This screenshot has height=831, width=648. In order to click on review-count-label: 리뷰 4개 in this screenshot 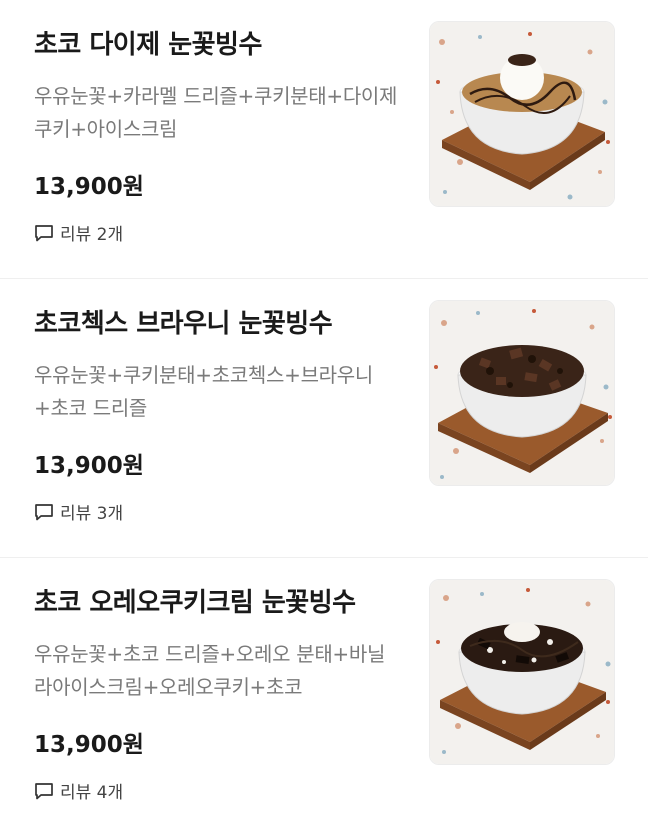, I will do `click(92, 793)`.